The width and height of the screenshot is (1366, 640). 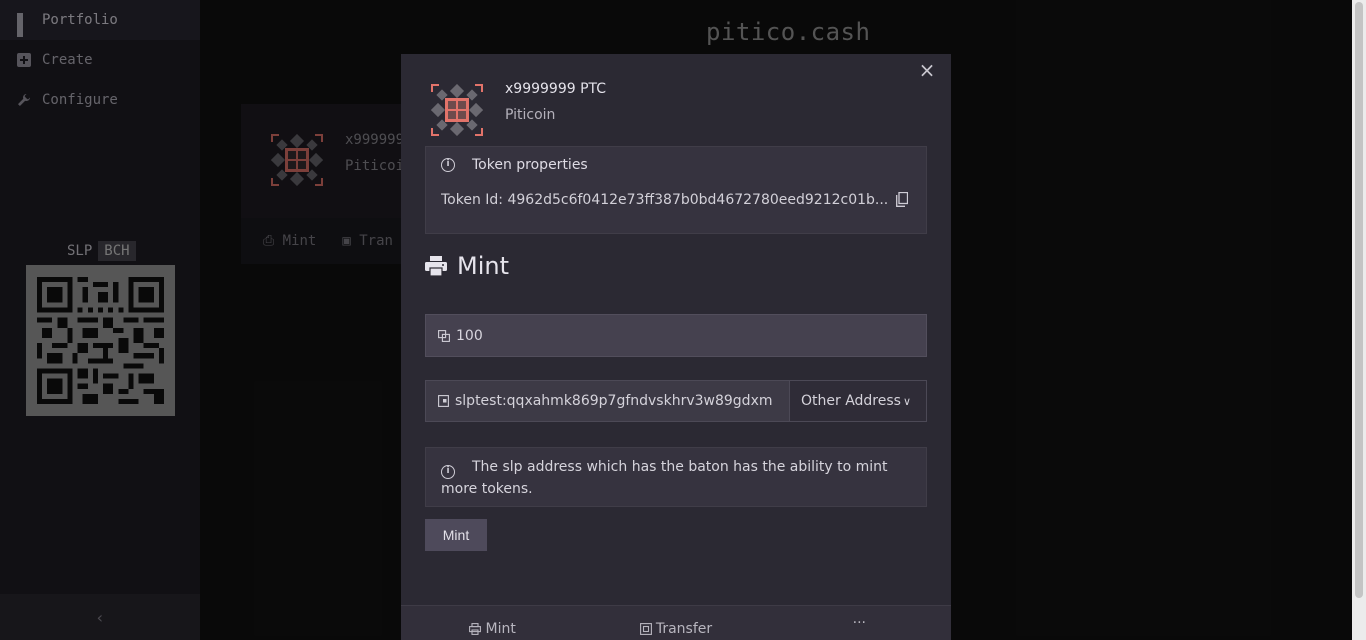 What do you see at coordinates (530, 115) in the screenshot?
I see `token-name: Piticoin` at bounding box center [530, 115].